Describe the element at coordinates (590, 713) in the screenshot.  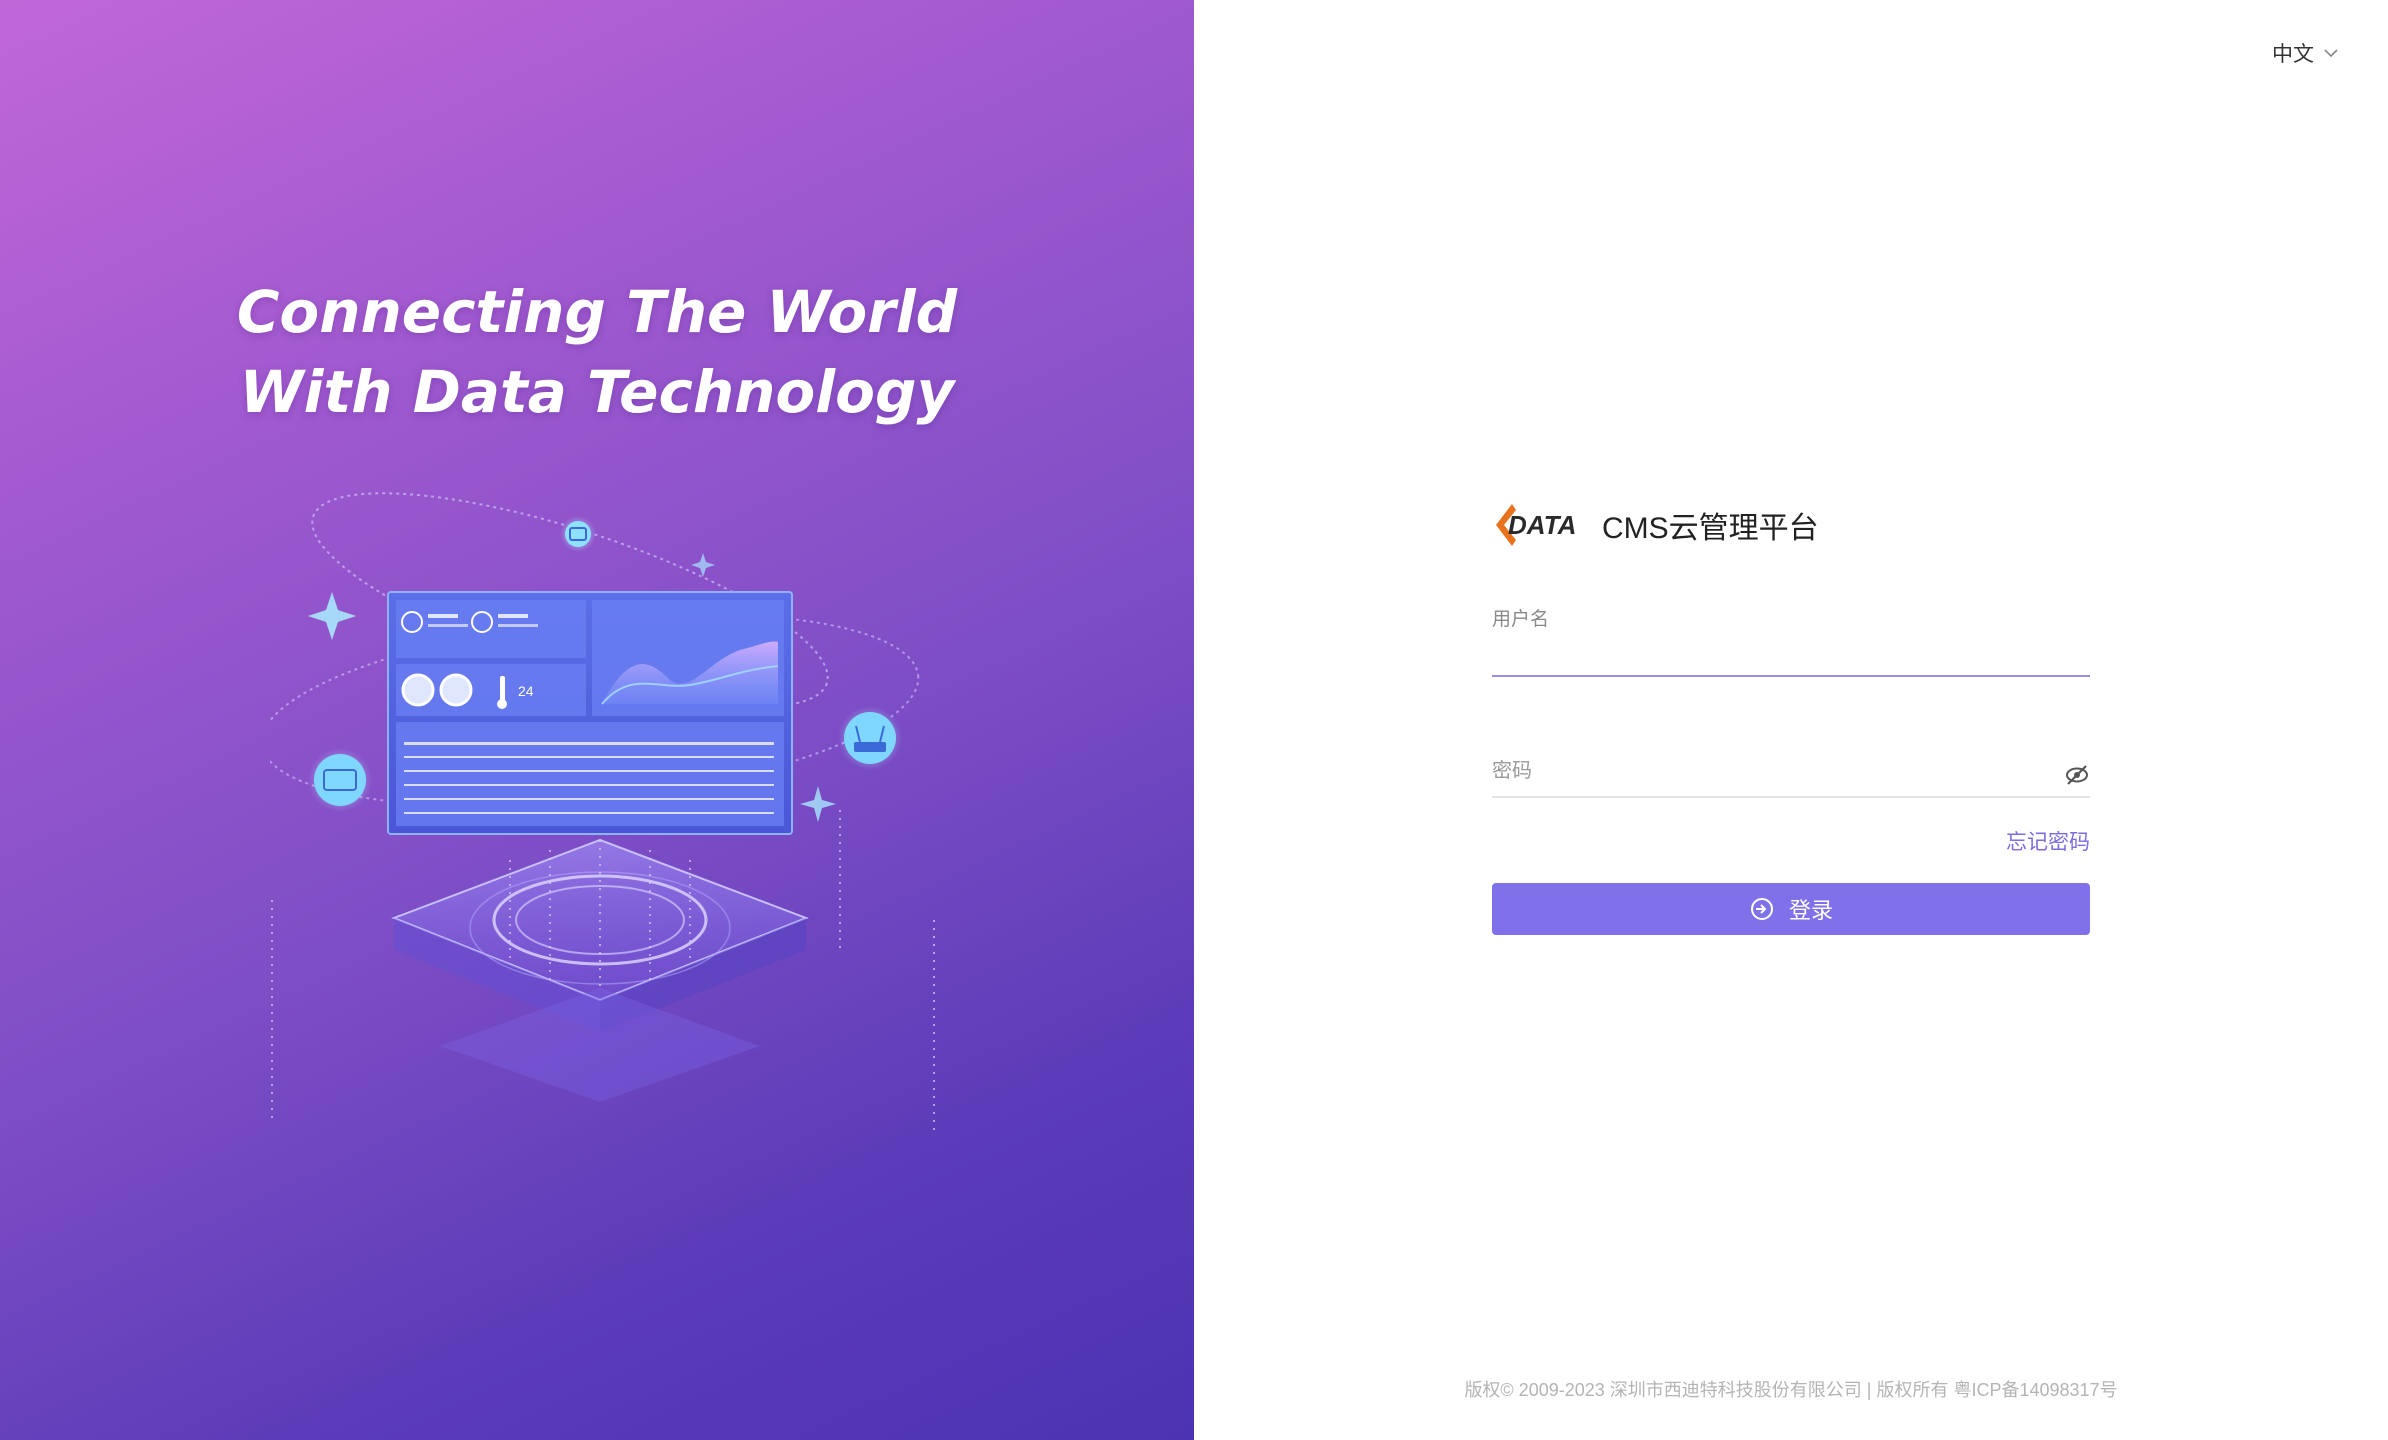
I see `dashboard-screen: 24` at that location.